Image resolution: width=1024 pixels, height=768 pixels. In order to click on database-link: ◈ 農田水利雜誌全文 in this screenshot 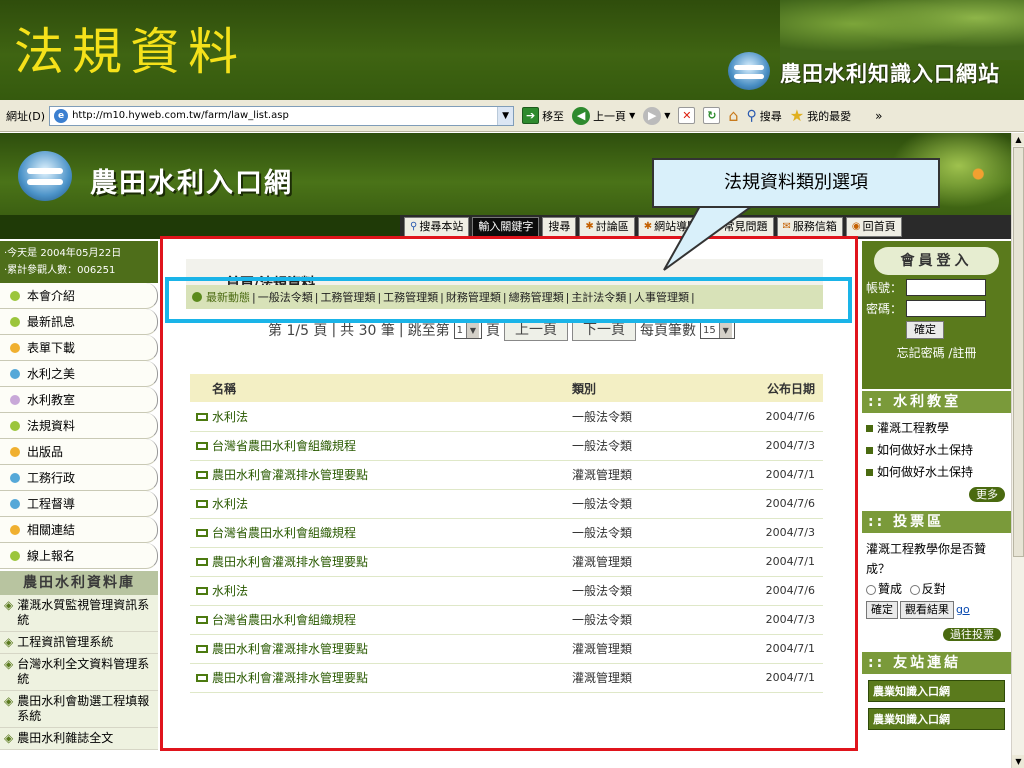, I will do `click(79, 739)`.